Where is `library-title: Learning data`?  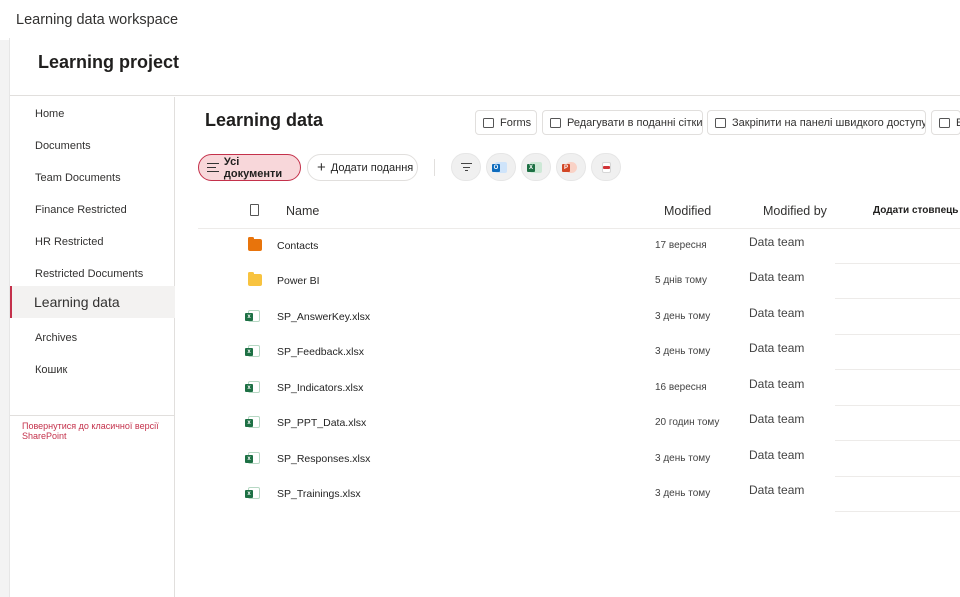 library-title: Learning data is located at coordinates (264, 120).